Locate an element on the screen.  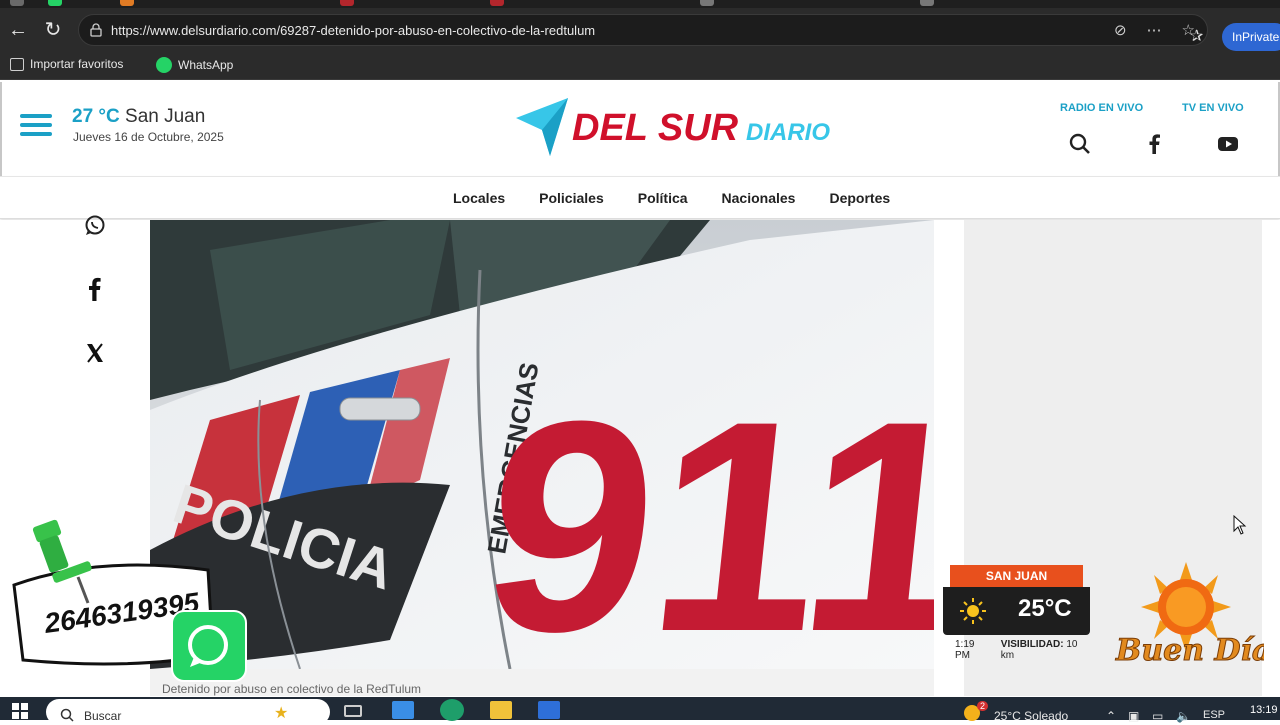
network-icon: ▣ is located at coordinates (1133, 716).